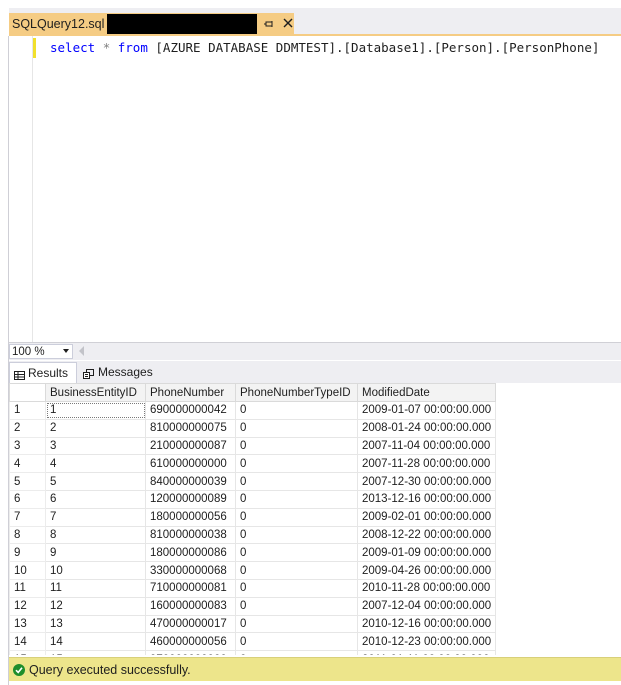 Image resolution: width=621 pixels, height=685 pixels. Describe the element at coordinates (95, 499) in the screenshot. I see `cell-business-entity-id: 6` at that location.